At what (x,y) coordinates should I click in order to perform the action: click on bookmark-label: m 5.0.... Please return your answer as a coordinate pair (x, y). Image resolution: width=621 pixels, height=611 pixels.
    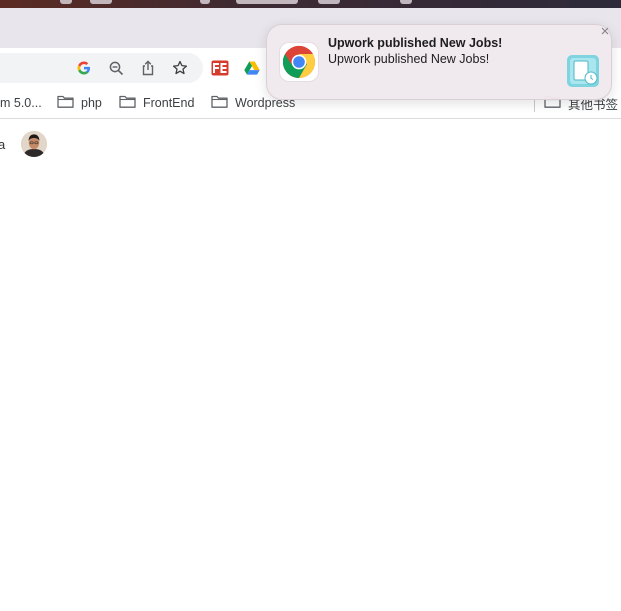
    Looking at the image, I should click on (21, 103).